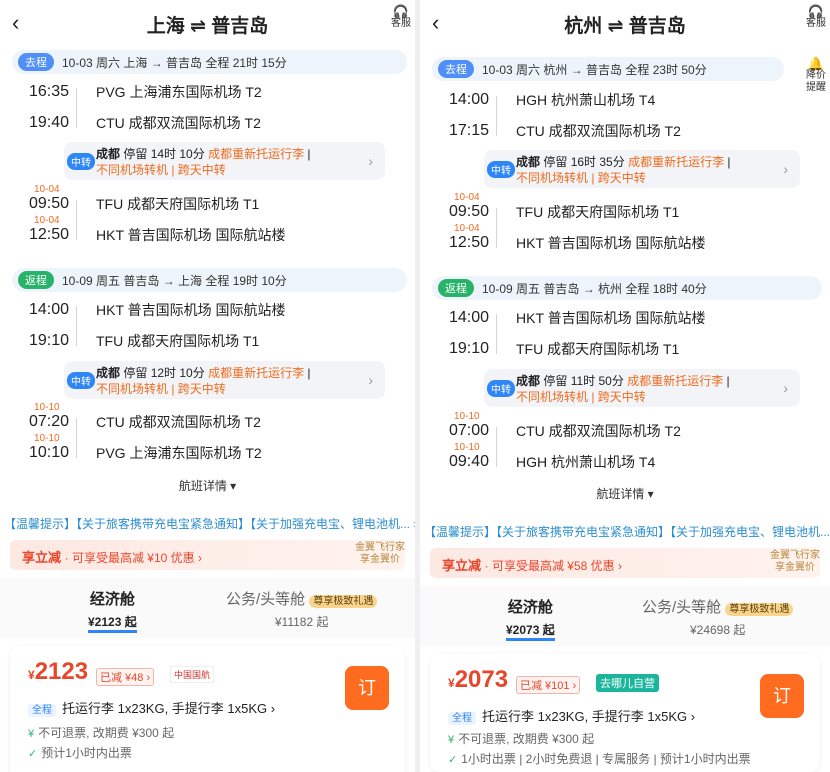  Describe the element at coordinates (816, 81) in the screenshot. I see `price-drop-label: 降价提醒` at that location.